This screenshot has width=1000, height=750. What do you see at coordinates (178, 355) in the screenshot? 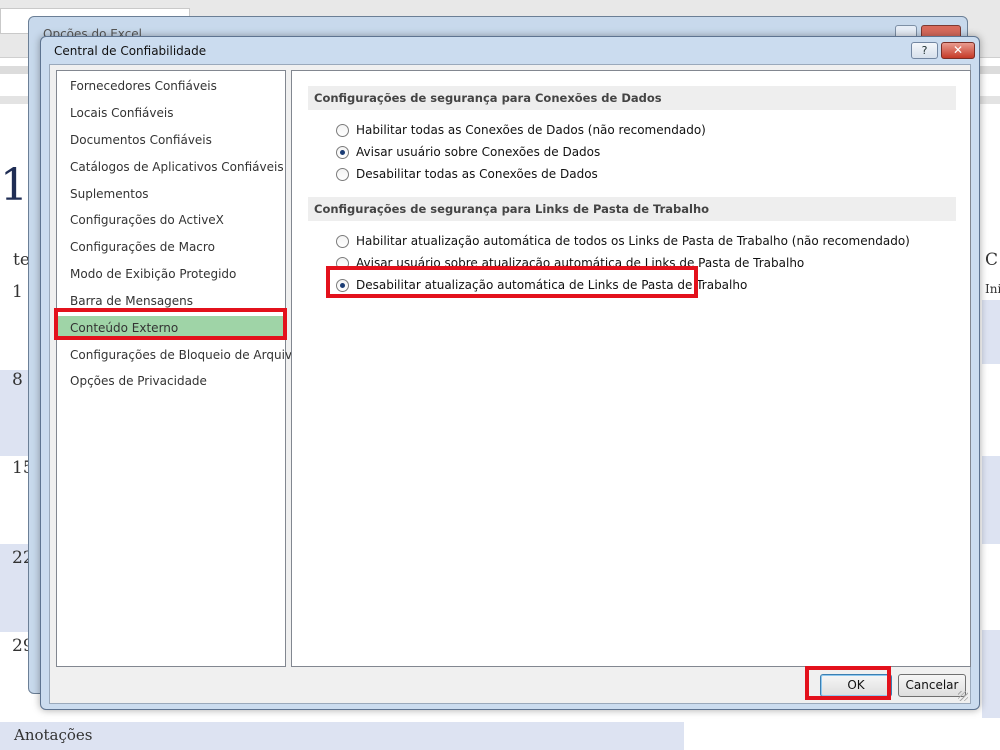
I see `nav-item-file-block-settings: Configurações de Bloqueio de Arquivo` at bounding box center [178, 355].